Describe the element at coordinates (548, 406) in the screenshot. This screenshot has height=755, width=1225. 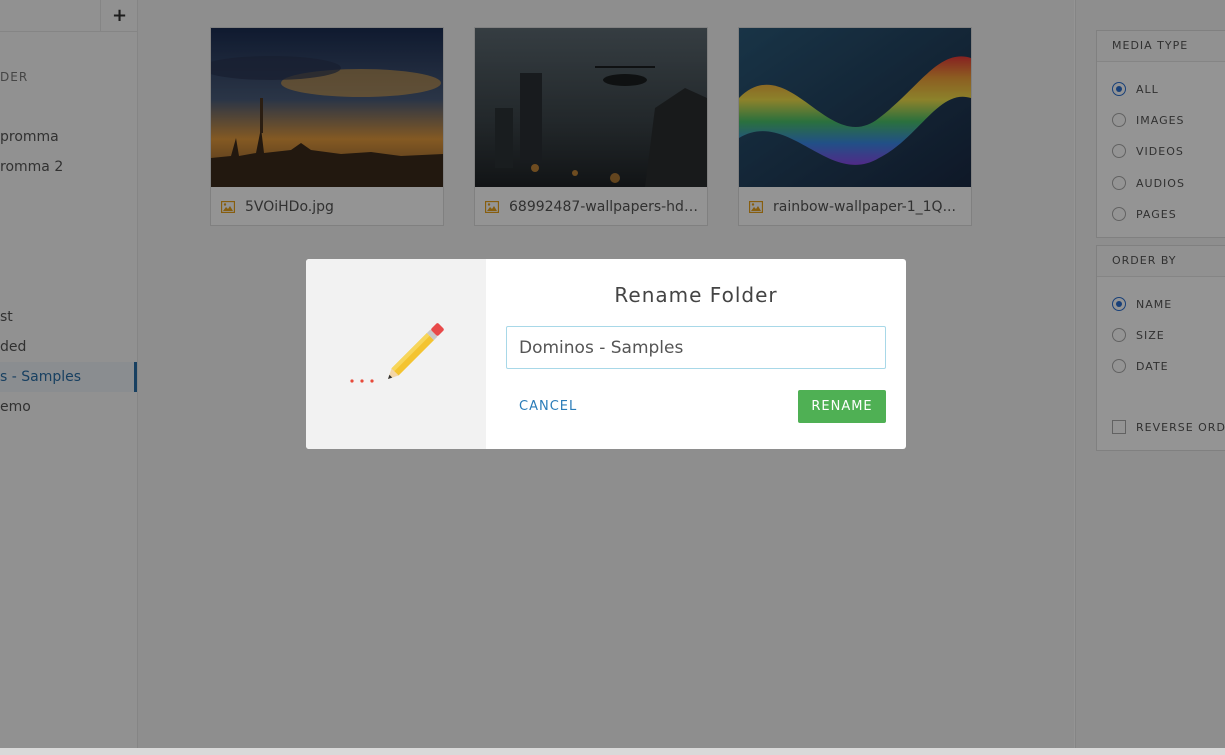
I see `cancel-button: CANCEL` at that location.